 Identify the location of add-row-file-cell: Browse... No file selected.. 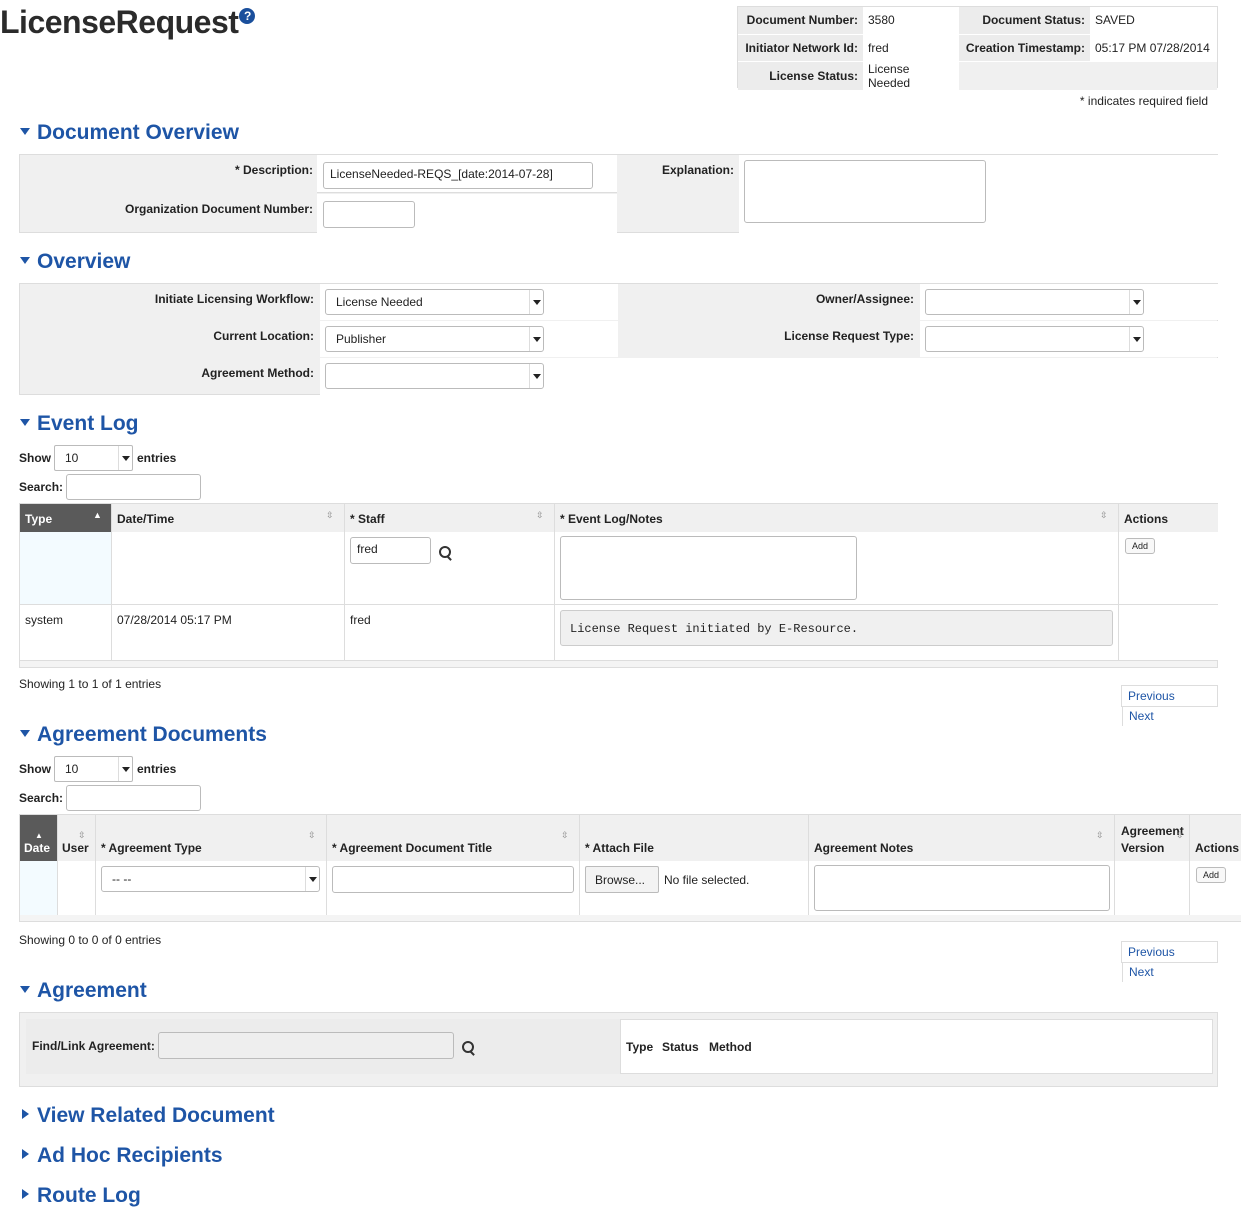
(693, 888).